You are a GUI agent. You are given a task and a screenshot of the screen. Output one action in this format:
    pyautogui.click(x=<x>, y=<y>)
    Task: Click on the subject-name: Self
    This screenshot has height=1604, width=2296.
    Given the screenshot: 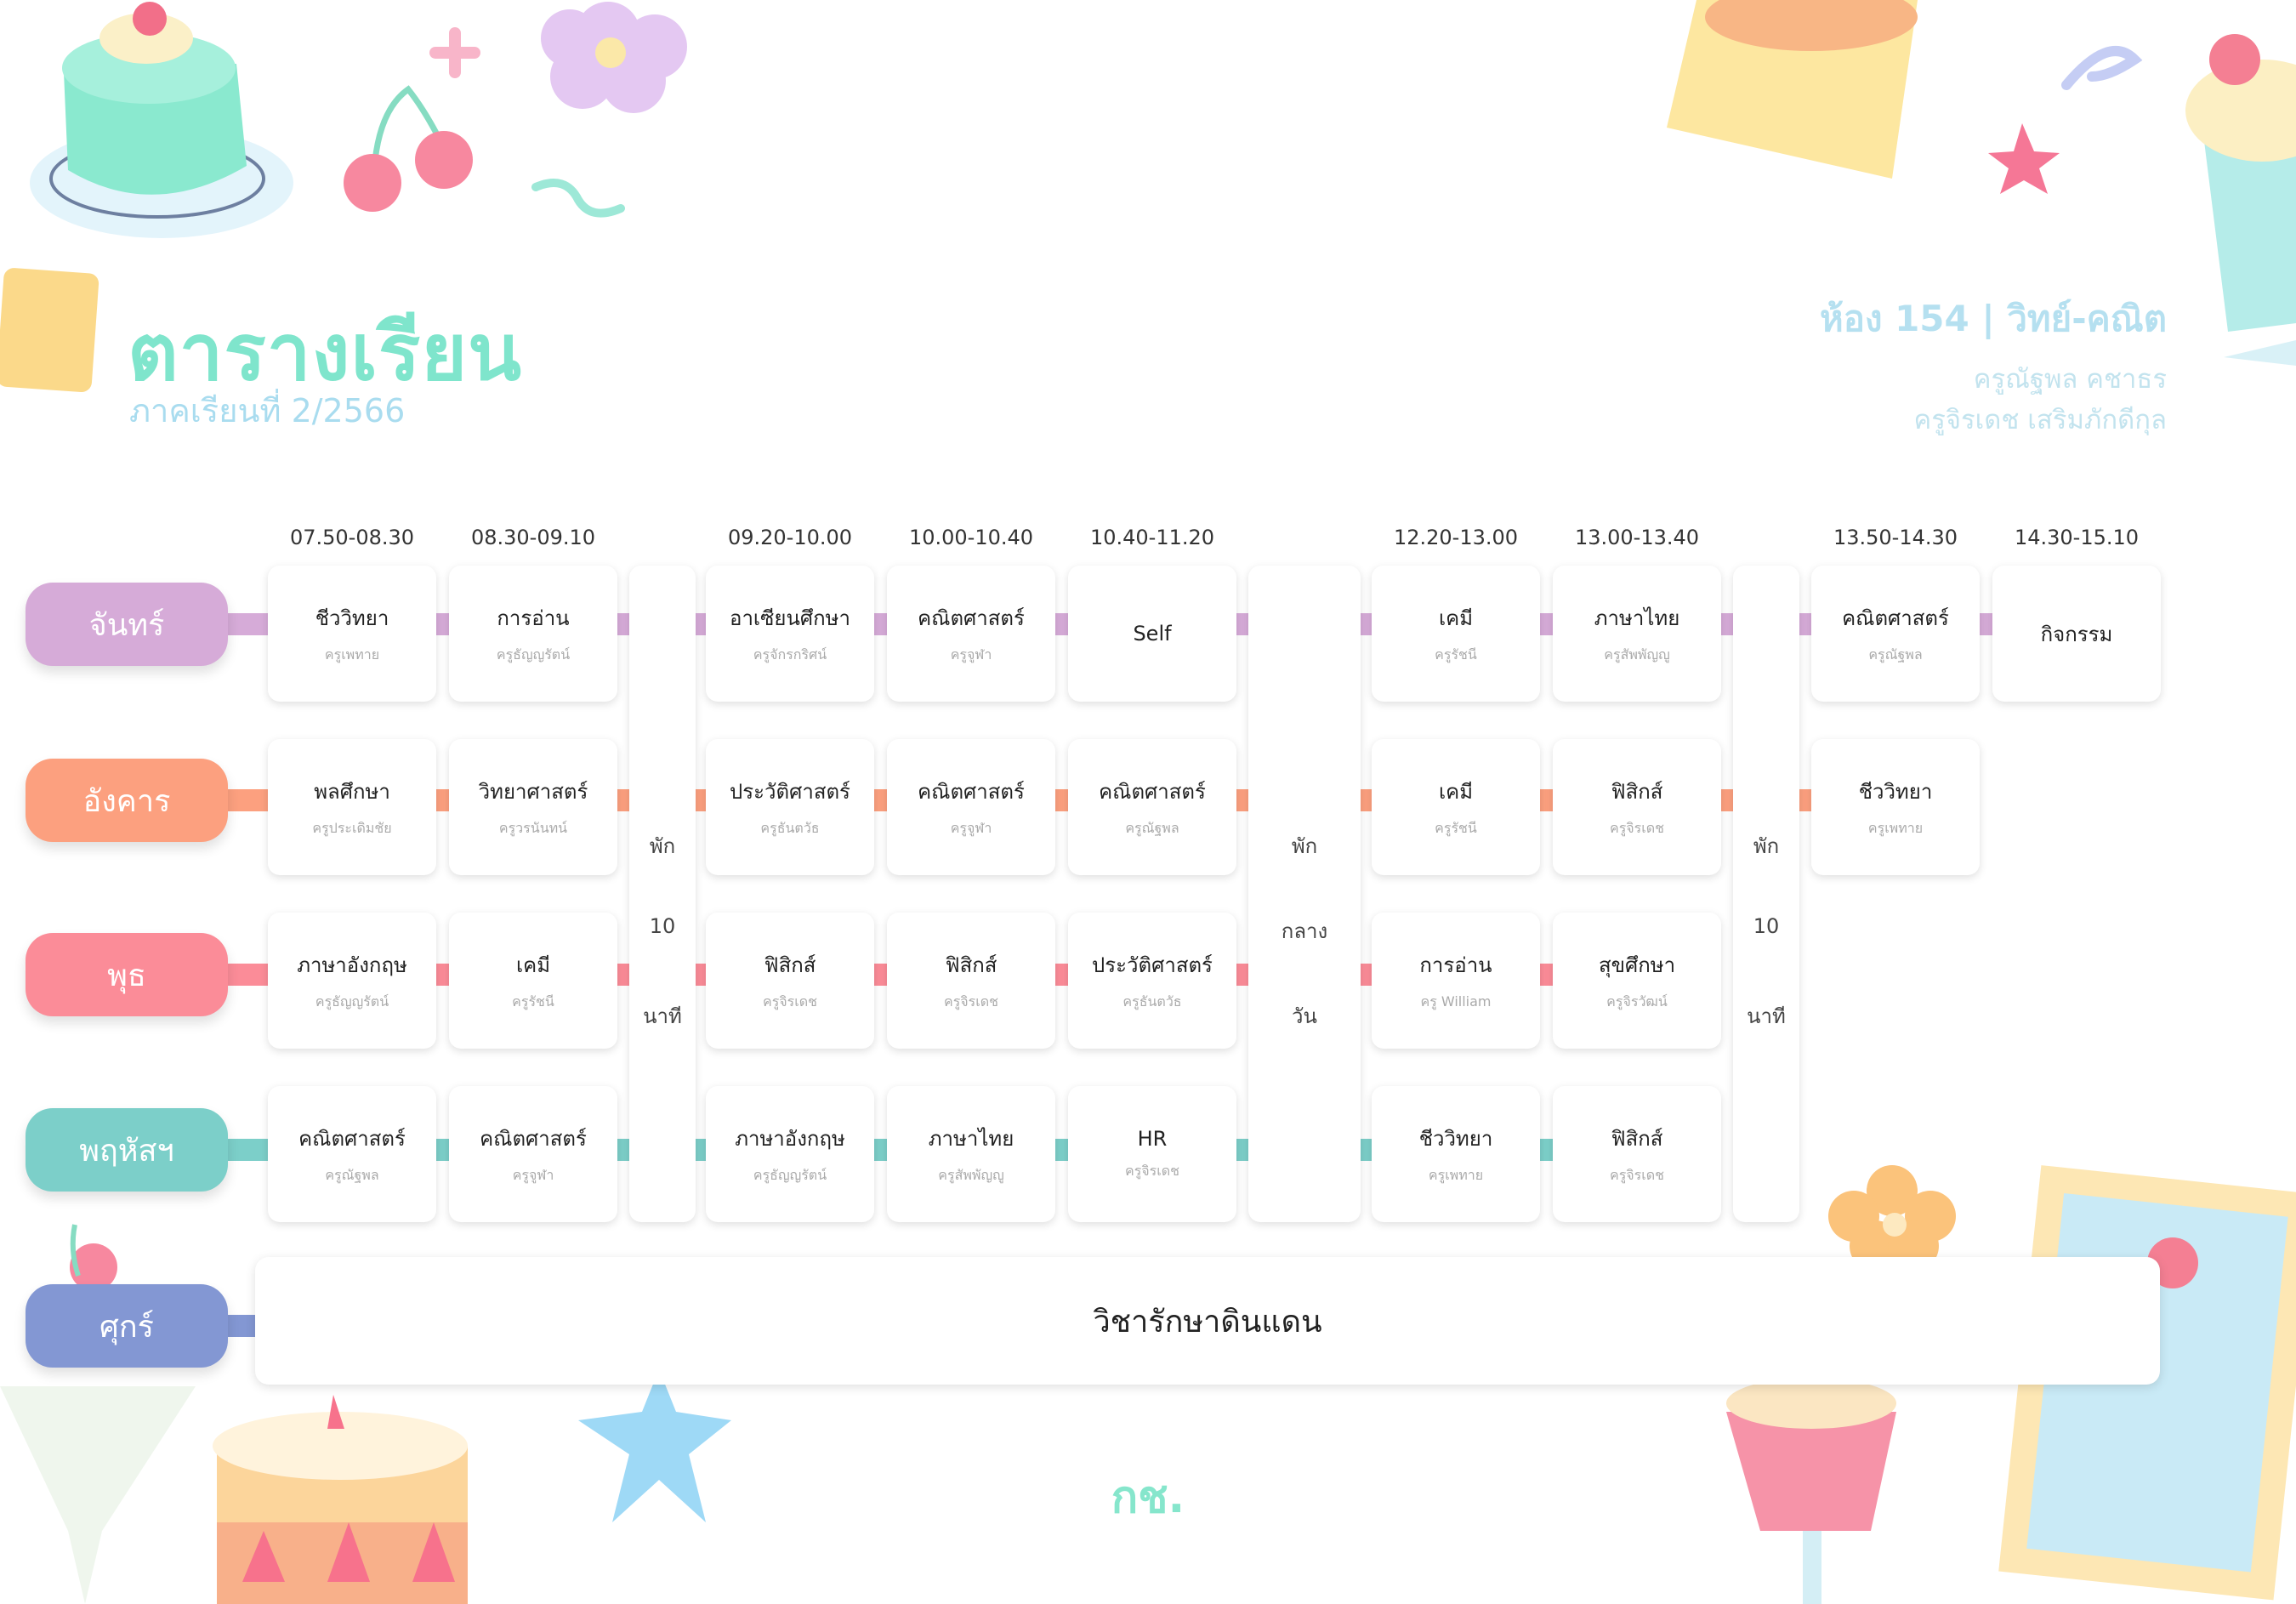 What is the action you would take?
    pyautogui.click(x=1152, y=634)
    